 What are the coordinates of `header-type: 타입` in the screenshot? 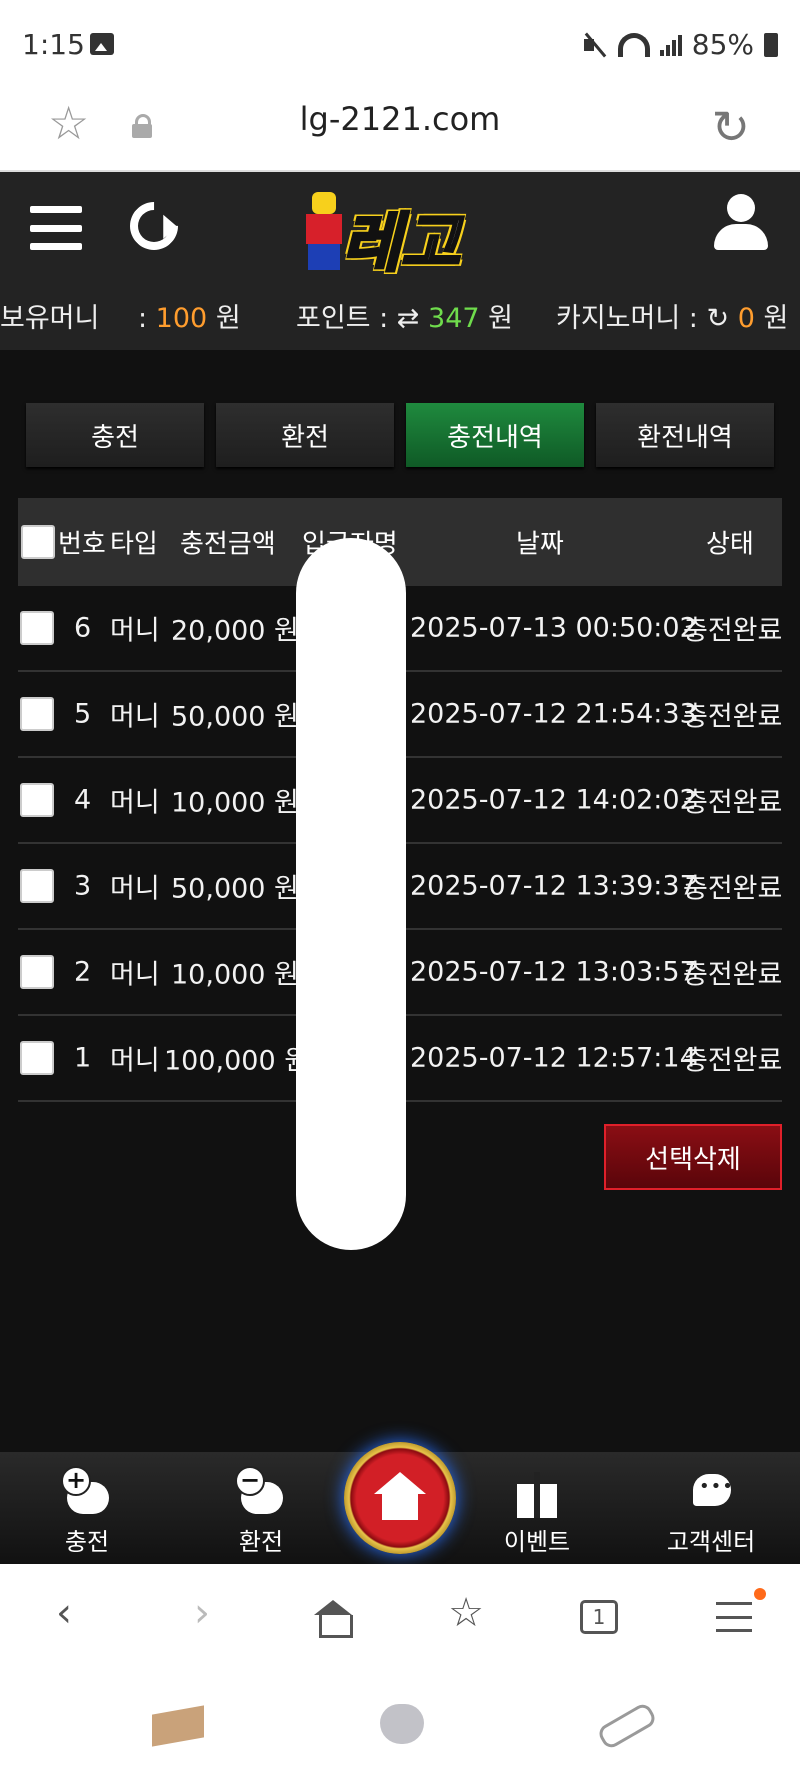 It's located at (134, 544).